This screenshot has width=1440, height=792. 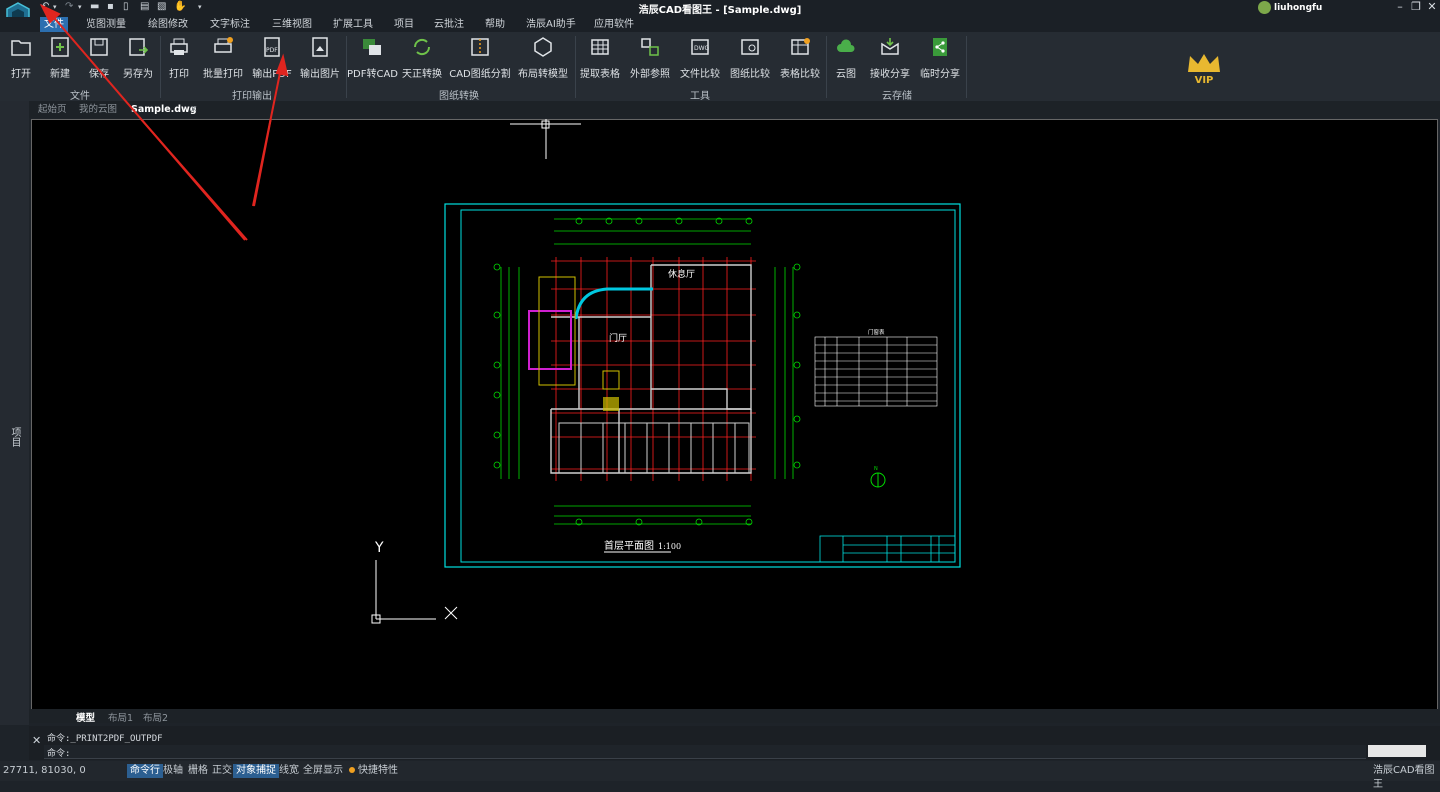 What do you see at coordinates (378, 771) in the screenshot?
I see `toggle-quick-properties: 快捷特性` at bounding box center [378, 771].